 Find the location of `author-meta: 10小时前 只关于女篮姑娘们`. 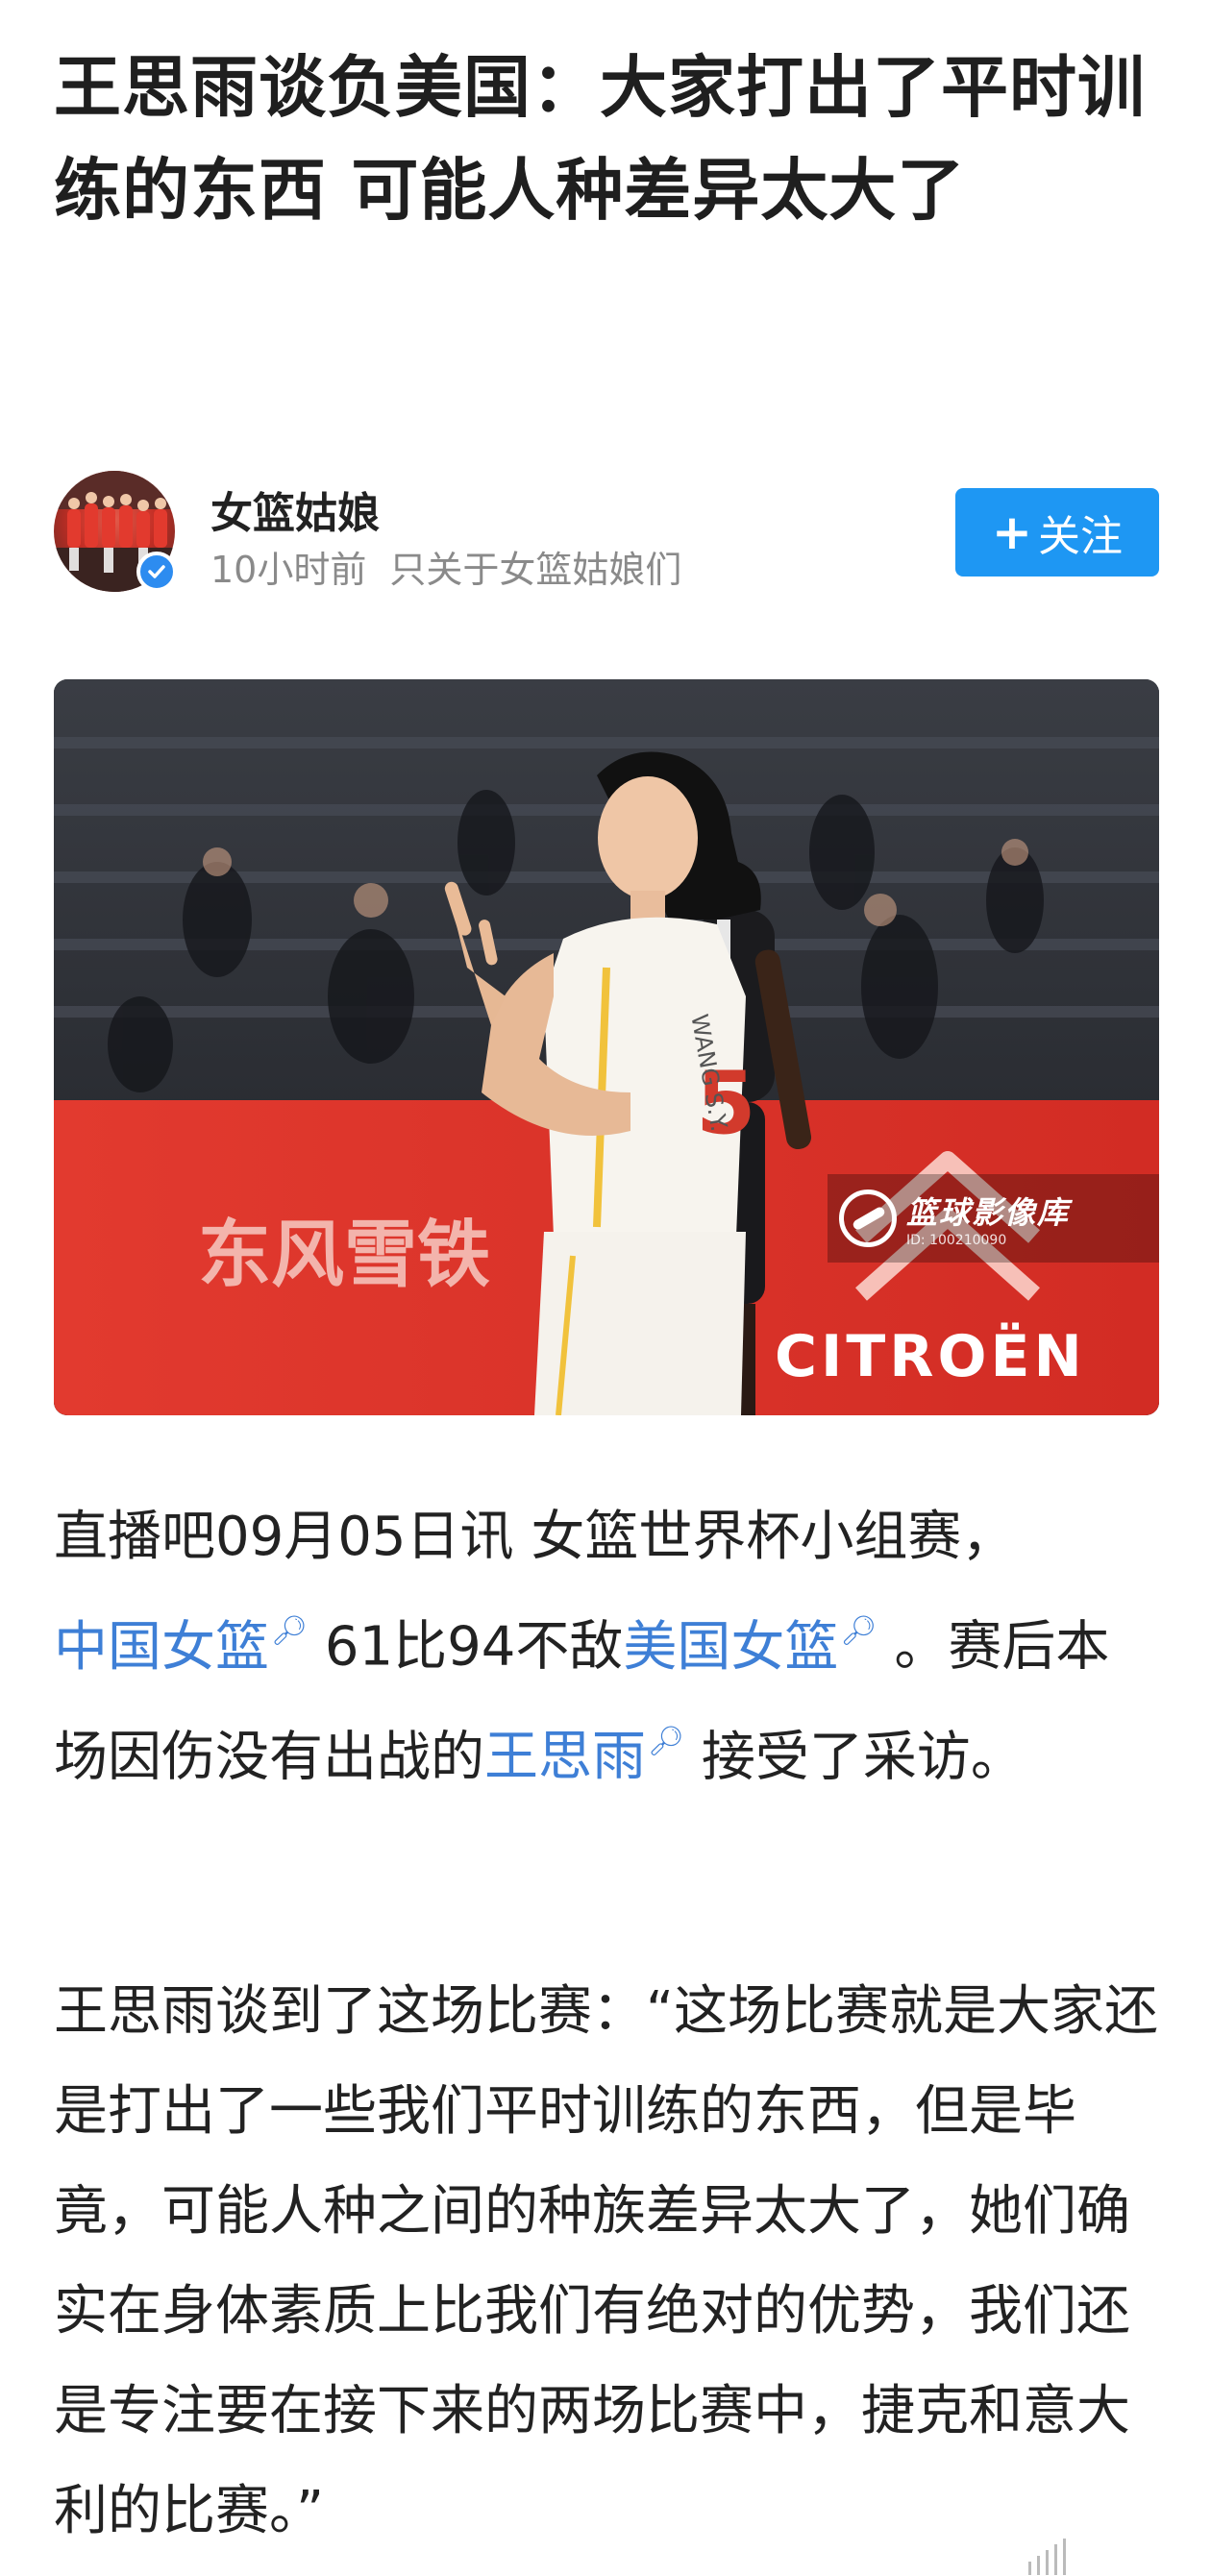

author-meta: 10小时前 只关于女篮姑娘们 is located at coordinates (445, 566).